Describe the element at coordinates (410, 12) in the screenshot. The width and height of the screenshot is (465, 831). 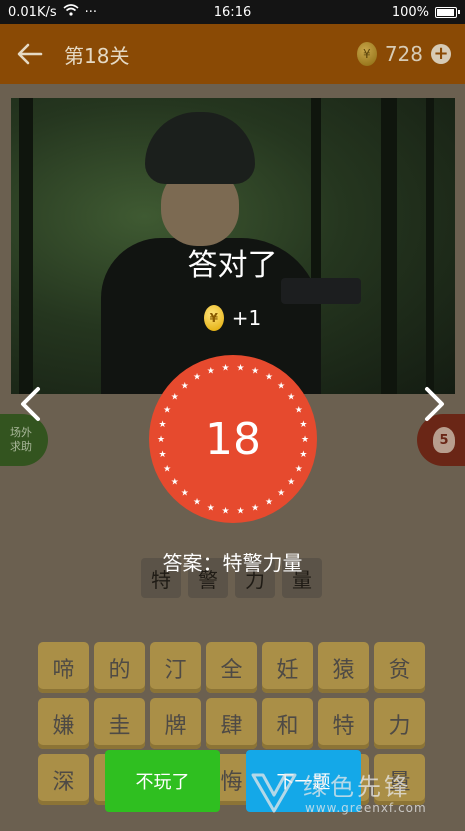
I see `battery-percent: 100%` at that location.